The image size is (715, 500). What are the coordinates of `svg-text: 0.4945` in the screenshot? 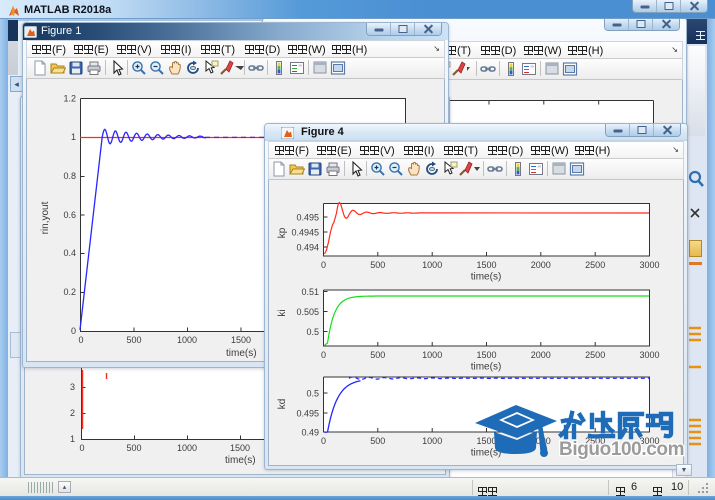 It's located at (305, 233).